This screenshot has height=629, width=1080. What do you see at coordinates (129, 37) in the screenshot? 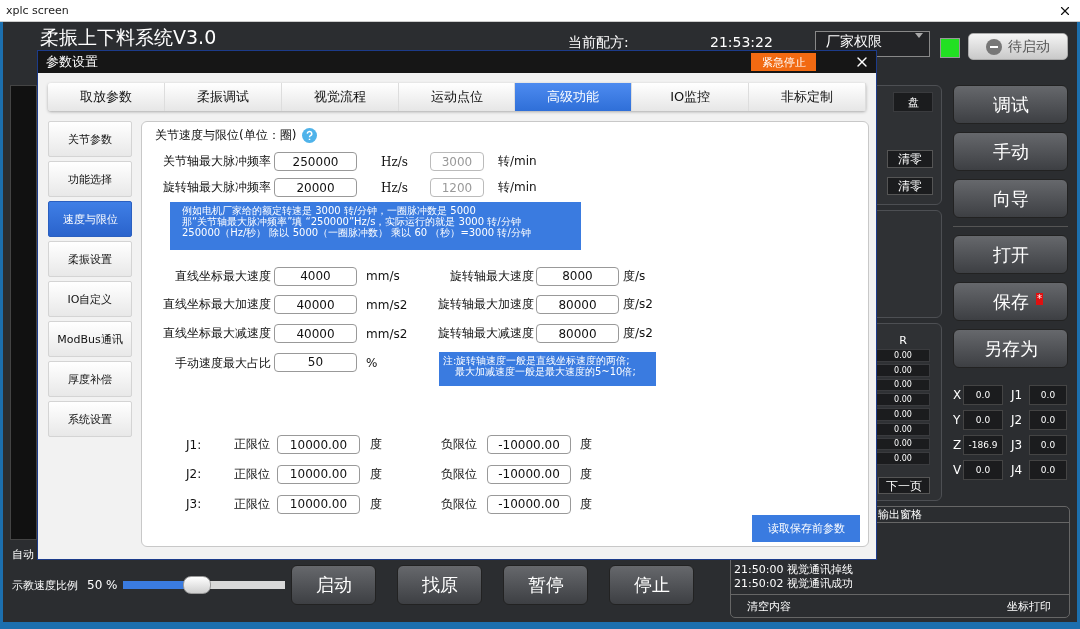
I see `app-title: 柔振上下料系统V3.0` at bounding box center [129, 37].